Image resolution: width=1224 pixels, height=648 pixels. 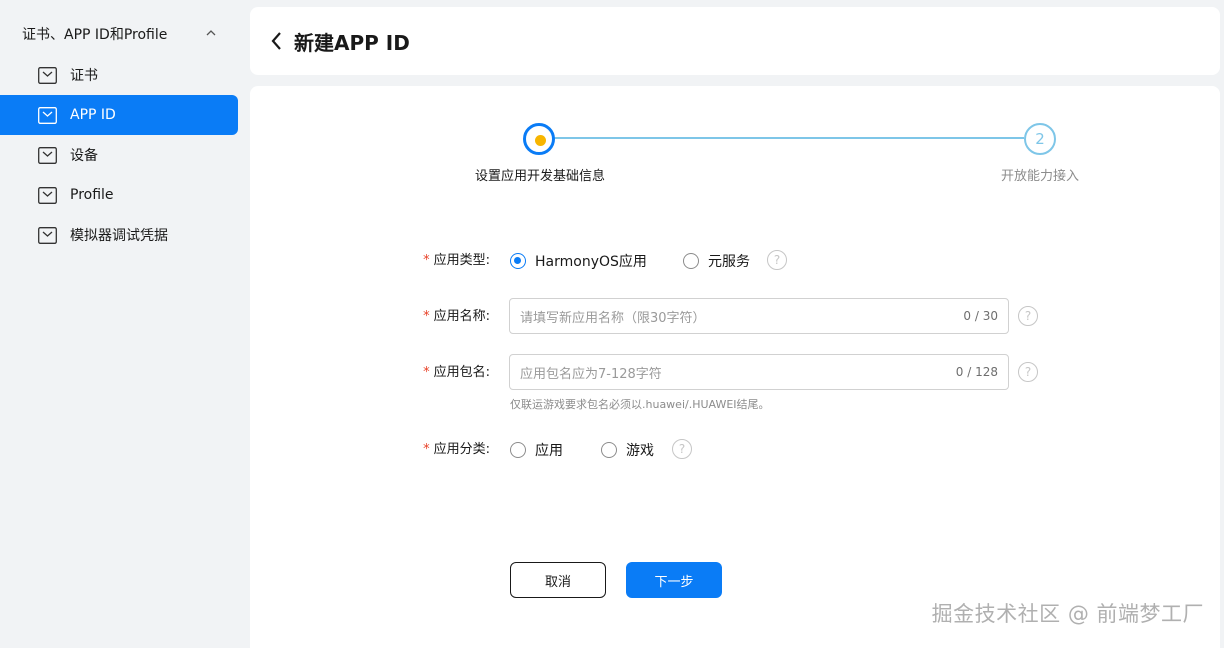 I want to click on sidebar-item-label: 模拟器调试凭据, so click(x=119, y=236).